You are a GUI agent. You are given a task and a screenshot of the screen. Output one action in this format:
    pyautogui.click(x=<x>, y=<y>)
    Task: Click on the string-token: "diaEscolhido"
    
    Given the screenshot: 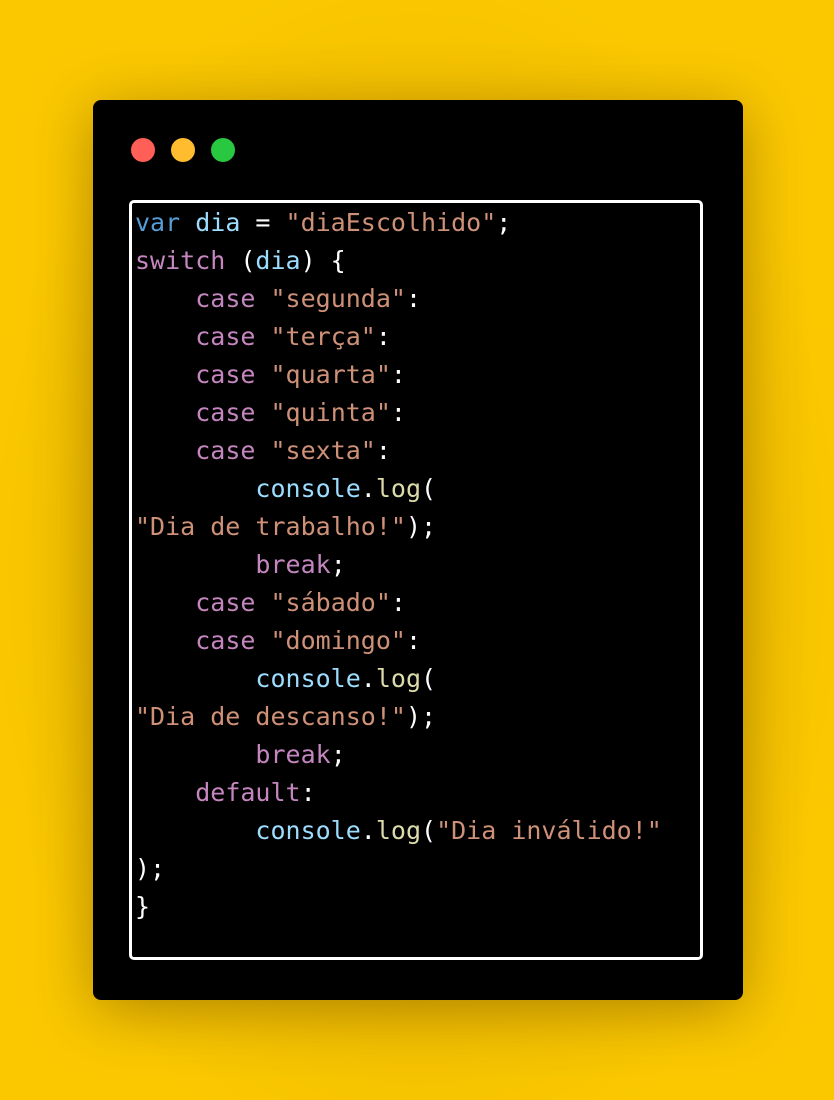 What is the action you would take?
    pyautogui.click(x=391, y=222)
    